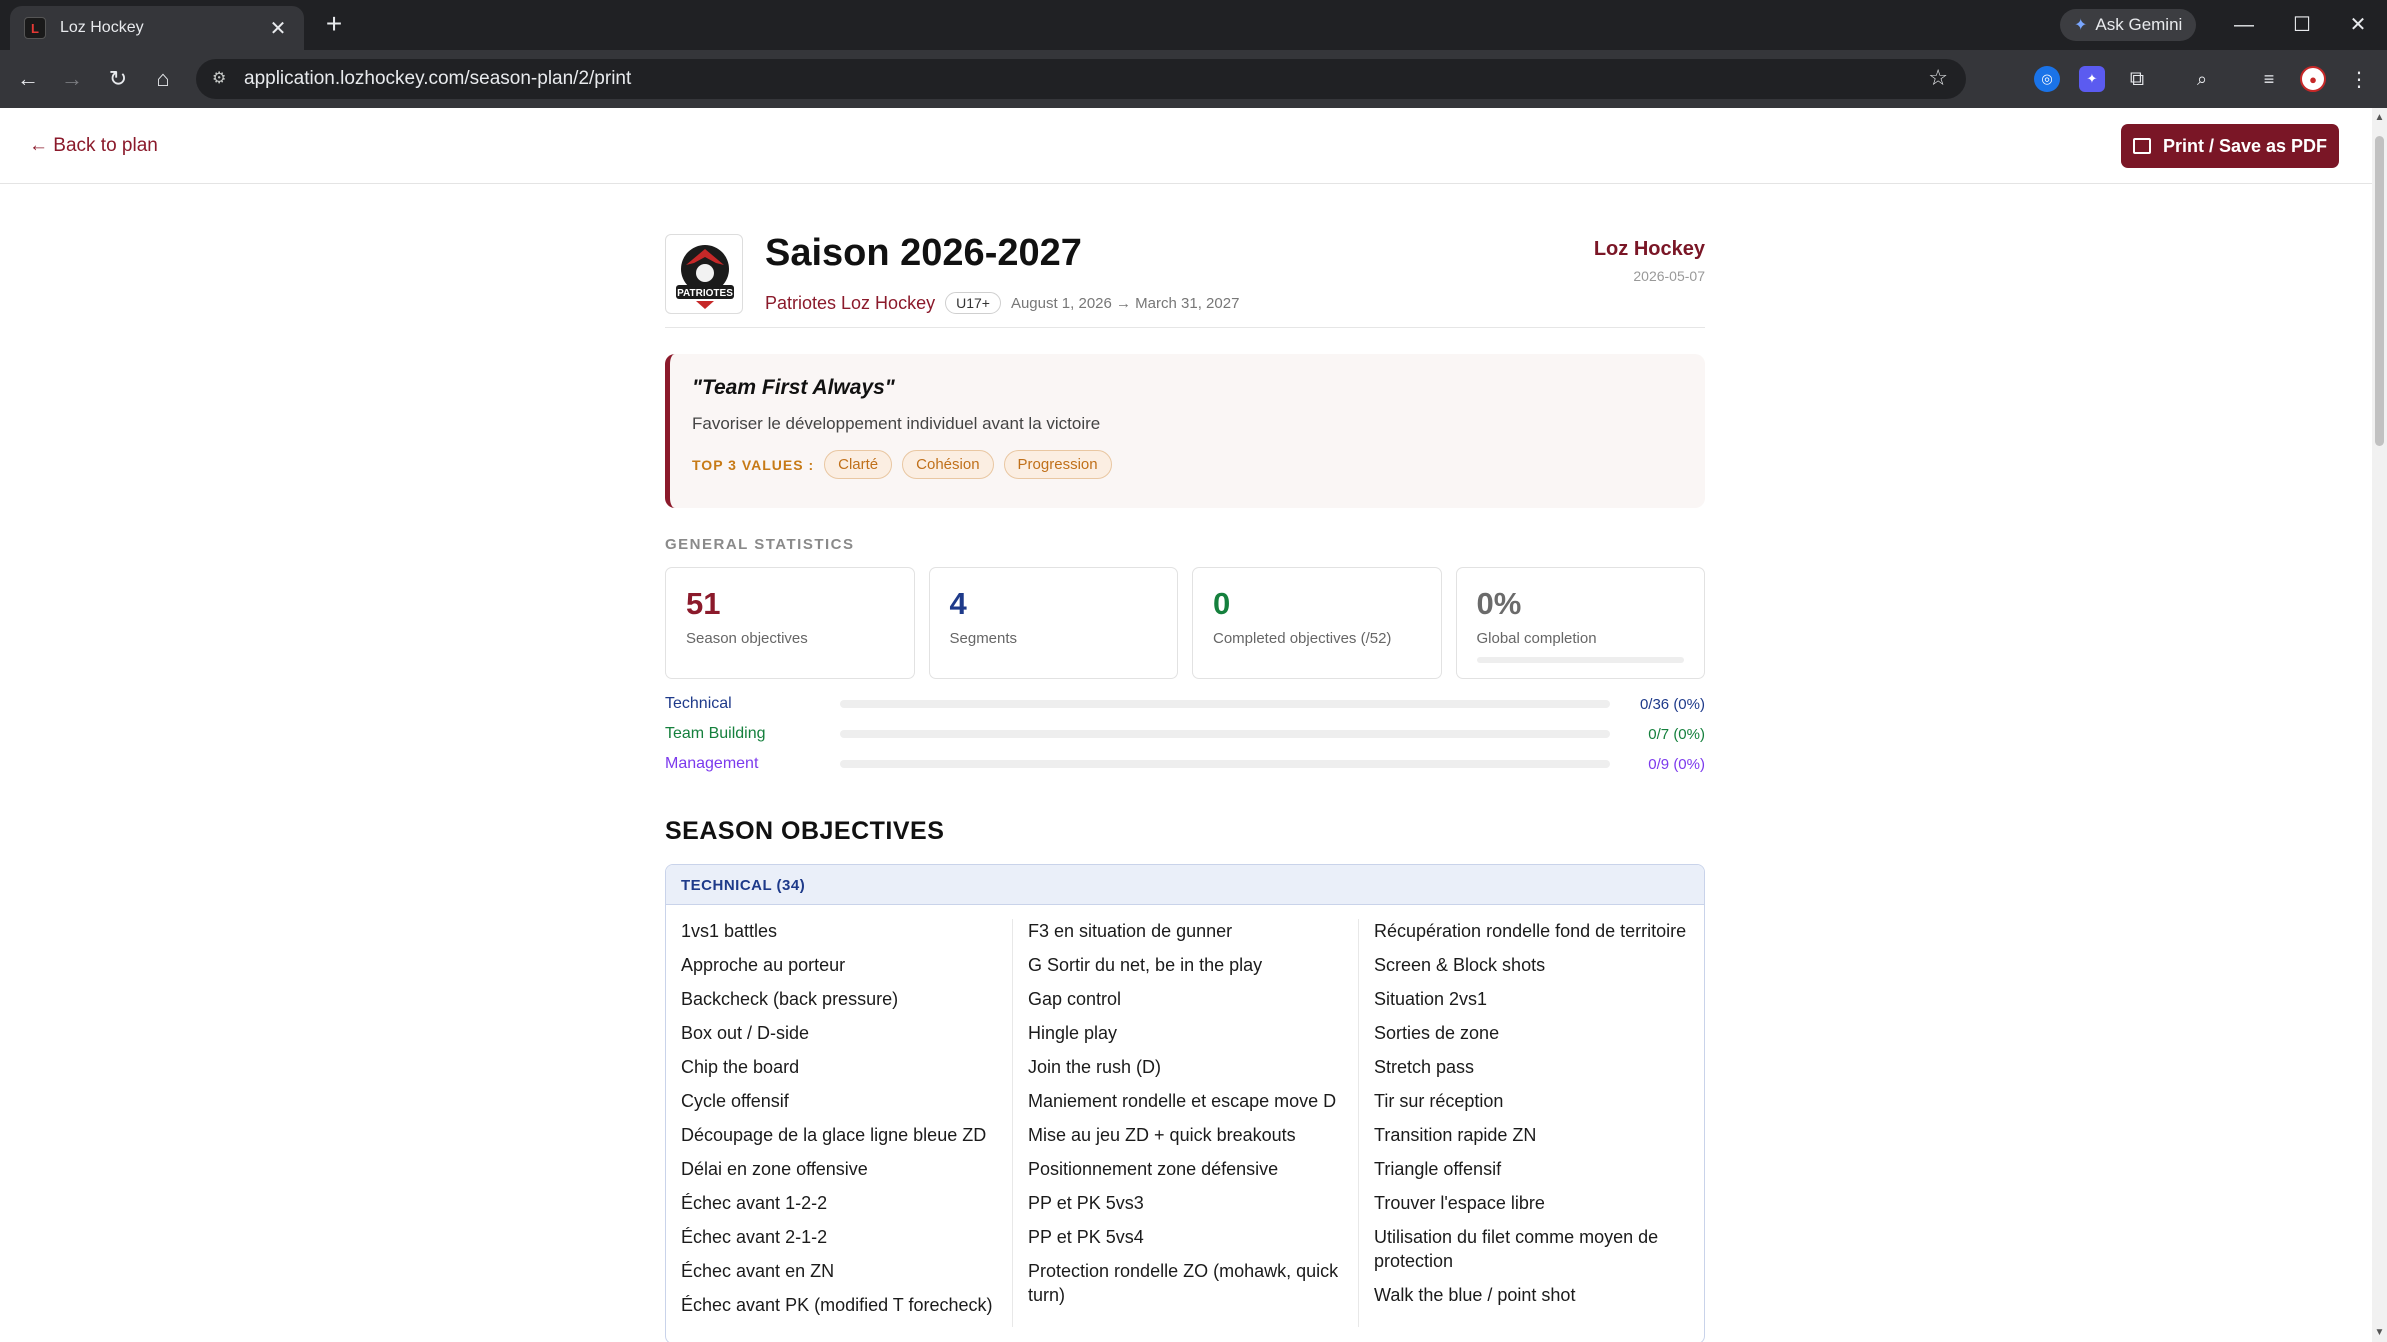  What do you see at coordinates (705, 293) in the screenshot?
I see `logo-text: PATRIOTES` at bounding box center [705, 293].